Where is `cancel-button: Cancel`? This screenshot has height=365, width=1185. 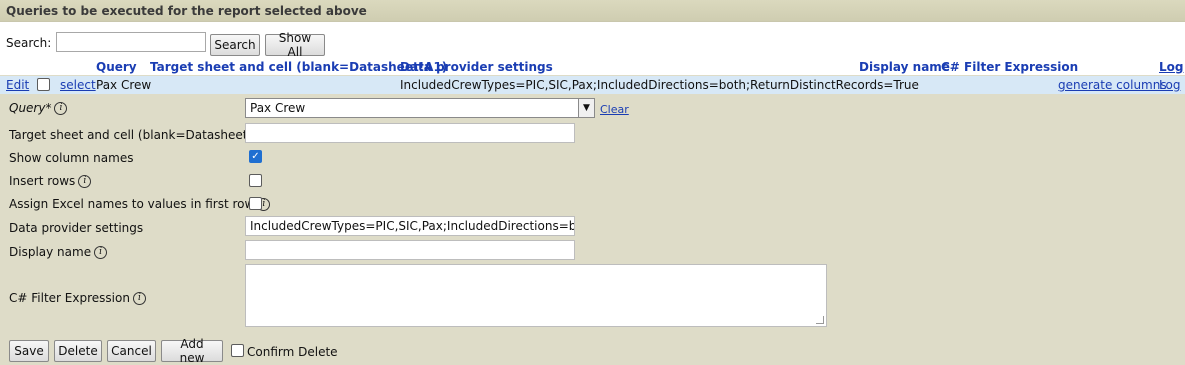
cancel-button: Cancel is located at coordinates (131, 351).